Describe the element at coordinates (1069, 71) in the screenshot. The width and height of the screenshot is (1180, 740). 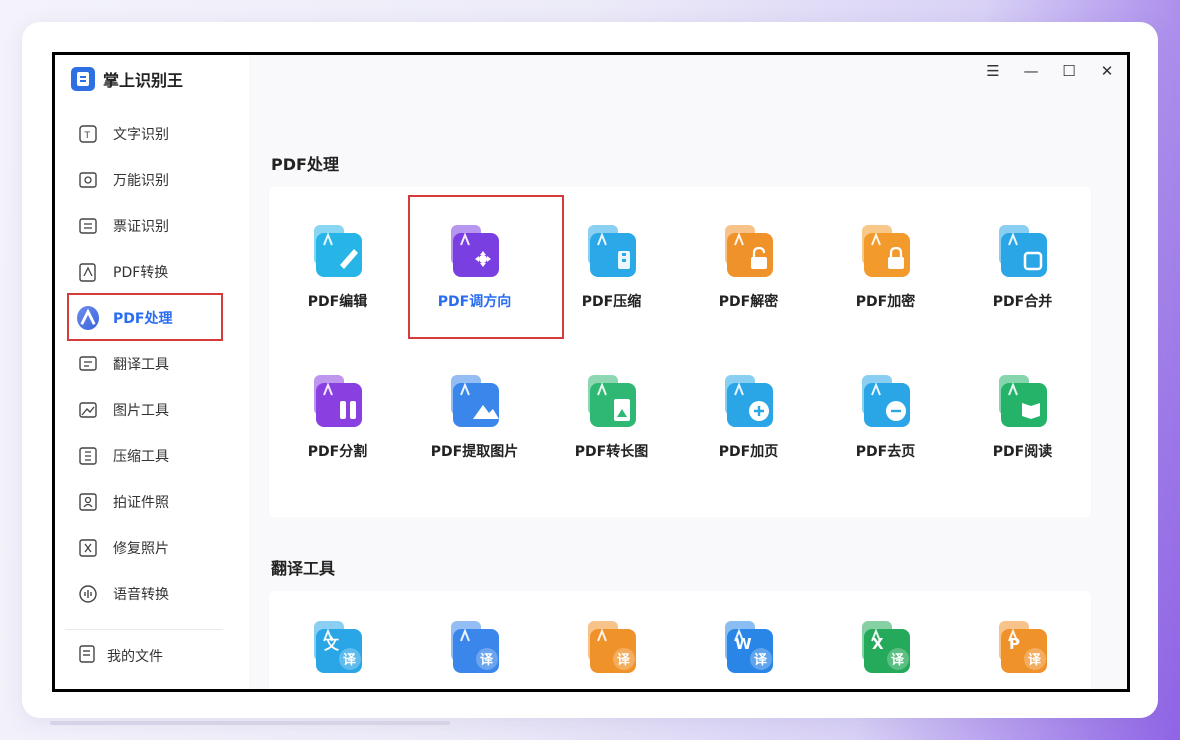
I see `maximize-icon: ☐` at that location.